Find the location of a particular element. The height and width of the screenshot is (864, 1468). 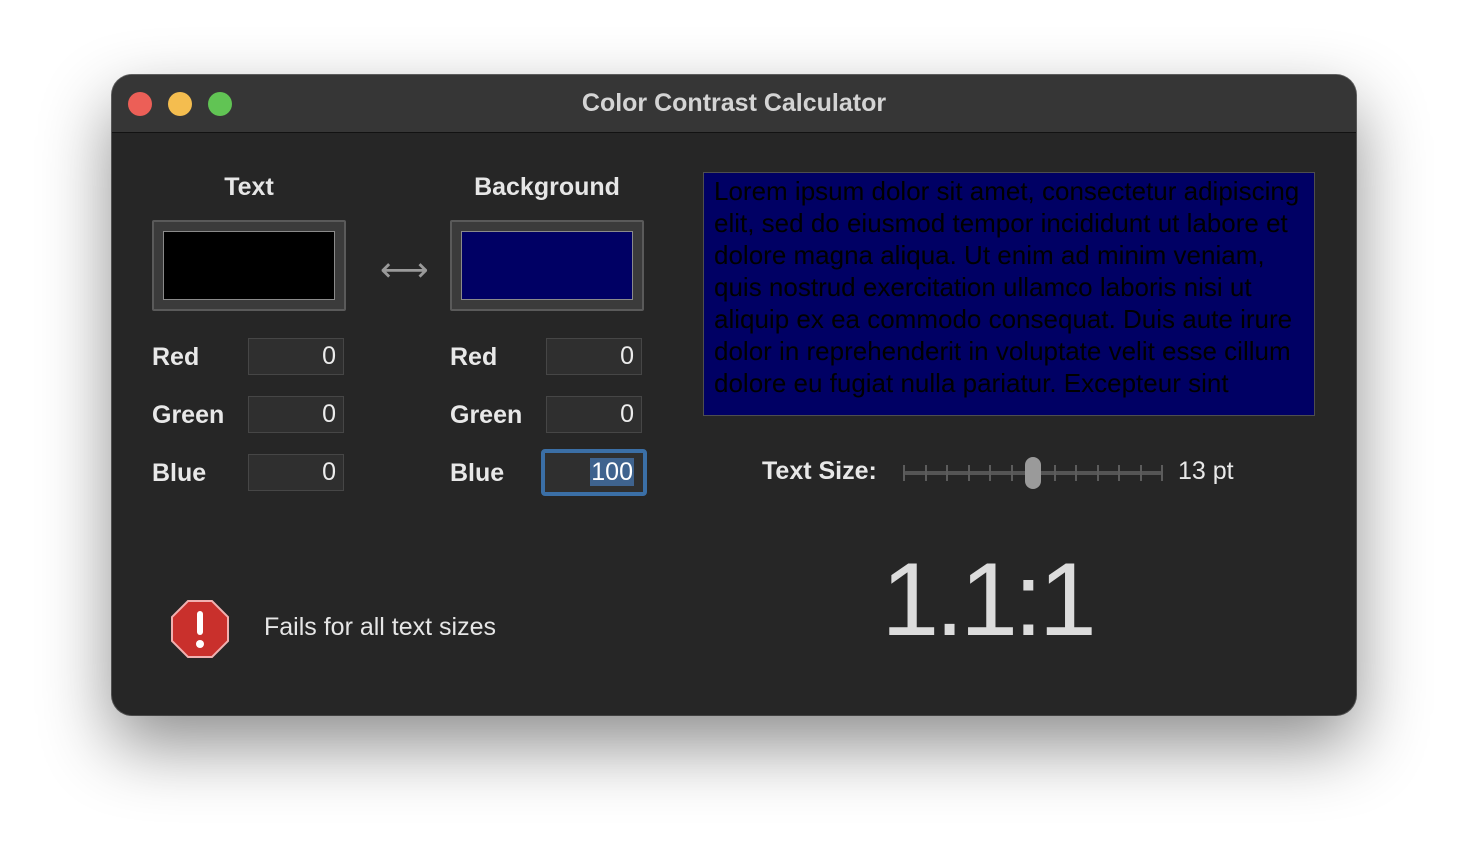

slider-thumb is located at coordinates (1033, 473).